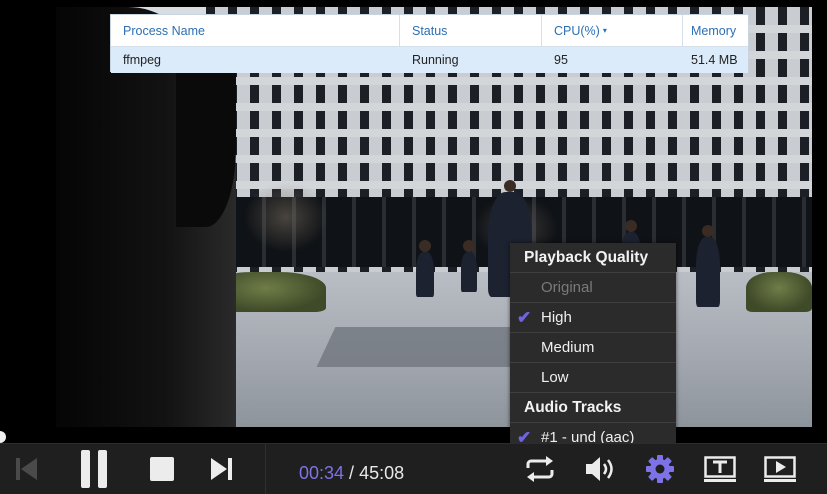 The width and height of the screenshot is (827, 494). Describe the element at coordinates (593, 407) in the screenshot. I see `audio-tracks-title: Audio Tracks` at that location.